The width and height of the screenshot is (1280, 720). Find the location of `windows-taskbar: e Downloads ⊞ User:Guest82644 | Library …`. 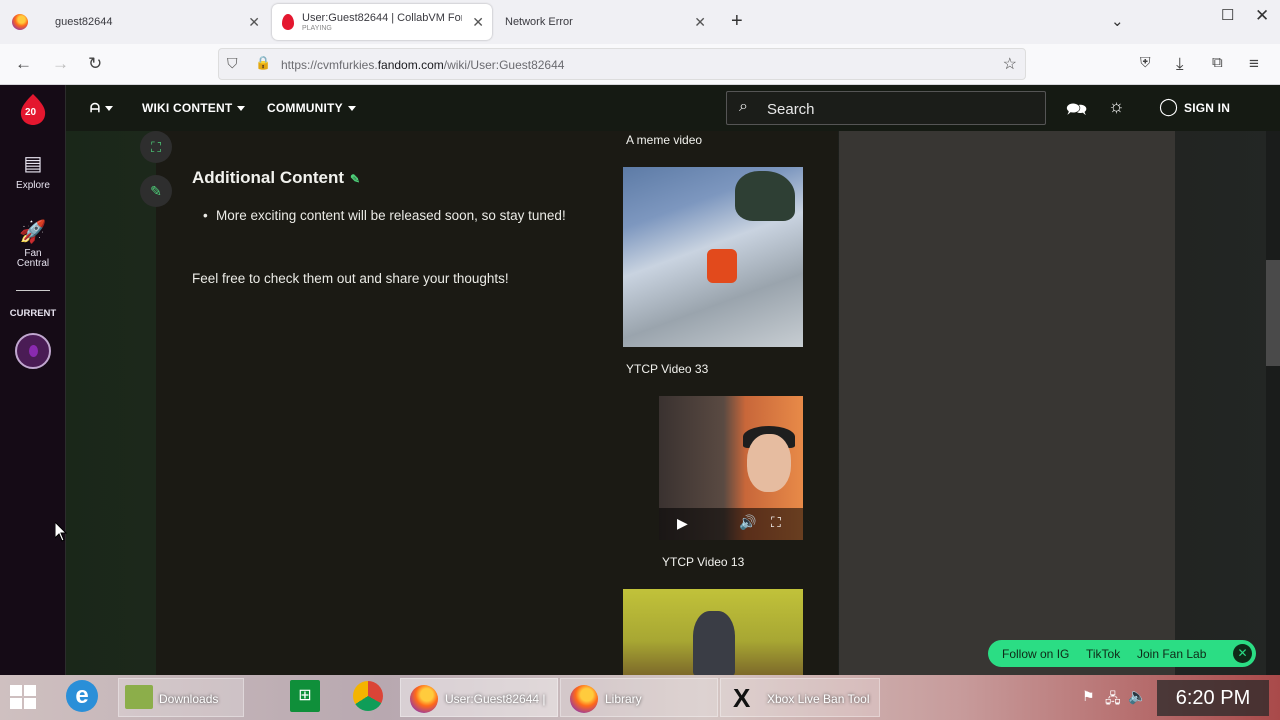

windows-taskbar: e Downloads ⊞ User:Guest82644 | Library … is located at coordinates (640, 697).